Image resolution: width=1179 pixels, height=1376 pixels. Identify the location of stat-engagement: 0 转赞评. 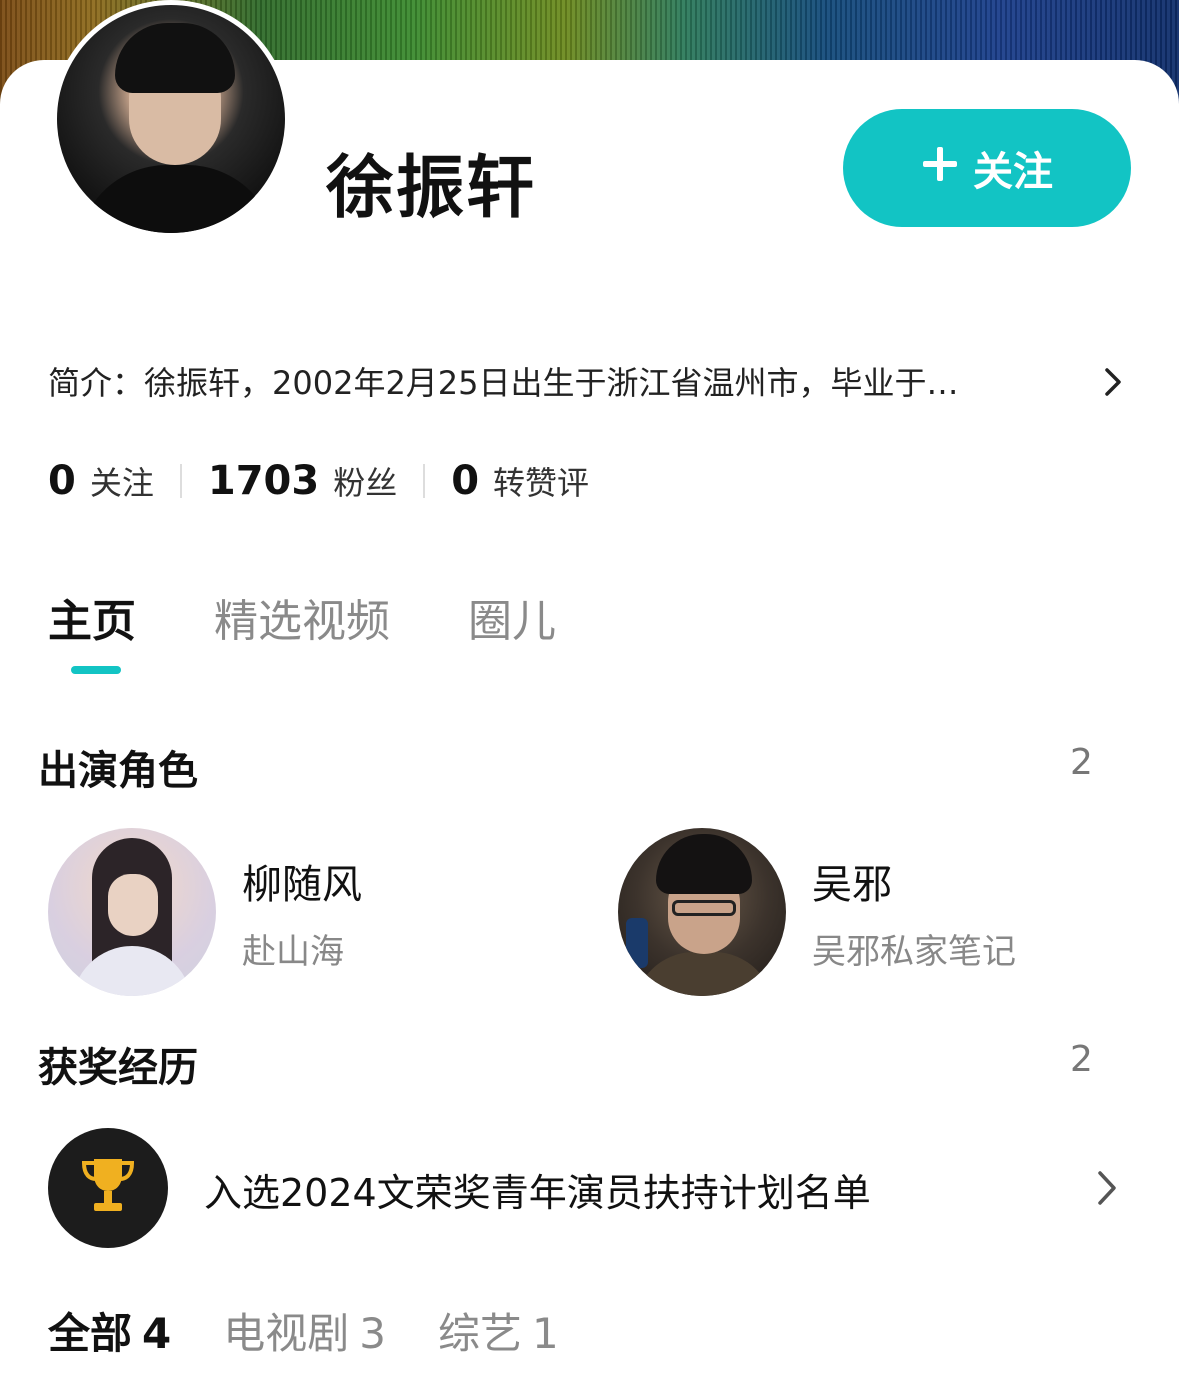
(520, 481).